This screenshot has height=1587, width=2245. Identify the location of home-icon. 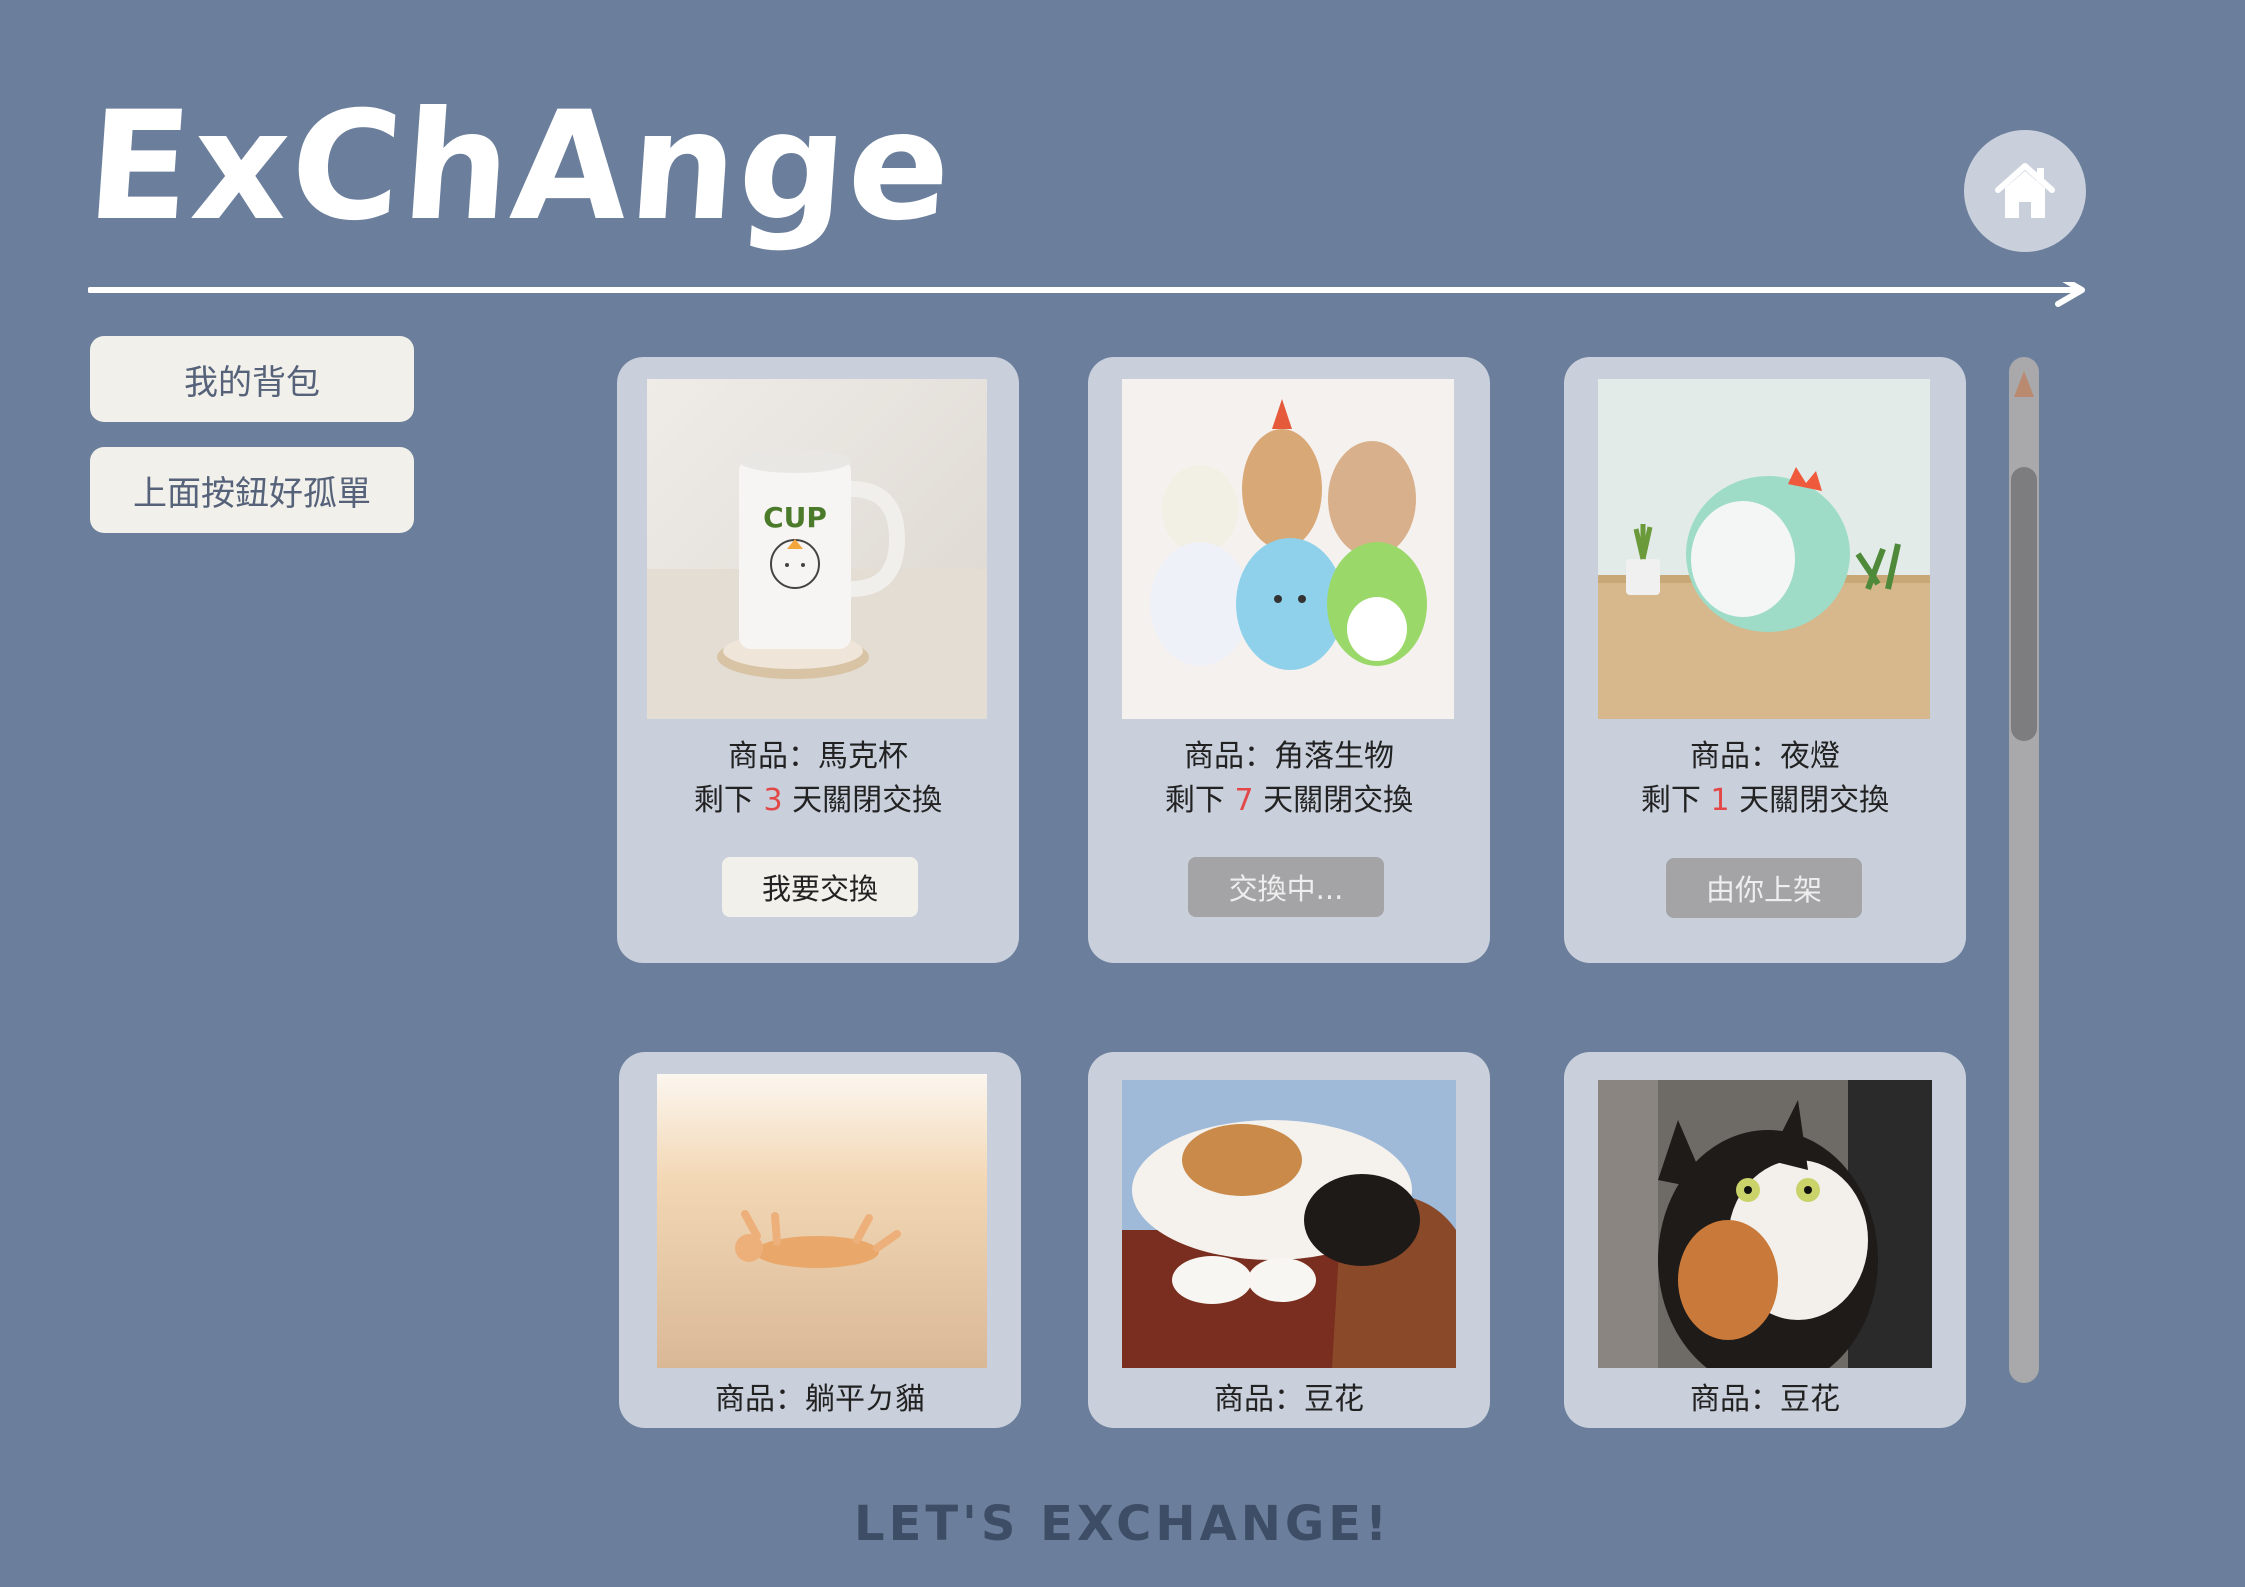
(2025, 190).